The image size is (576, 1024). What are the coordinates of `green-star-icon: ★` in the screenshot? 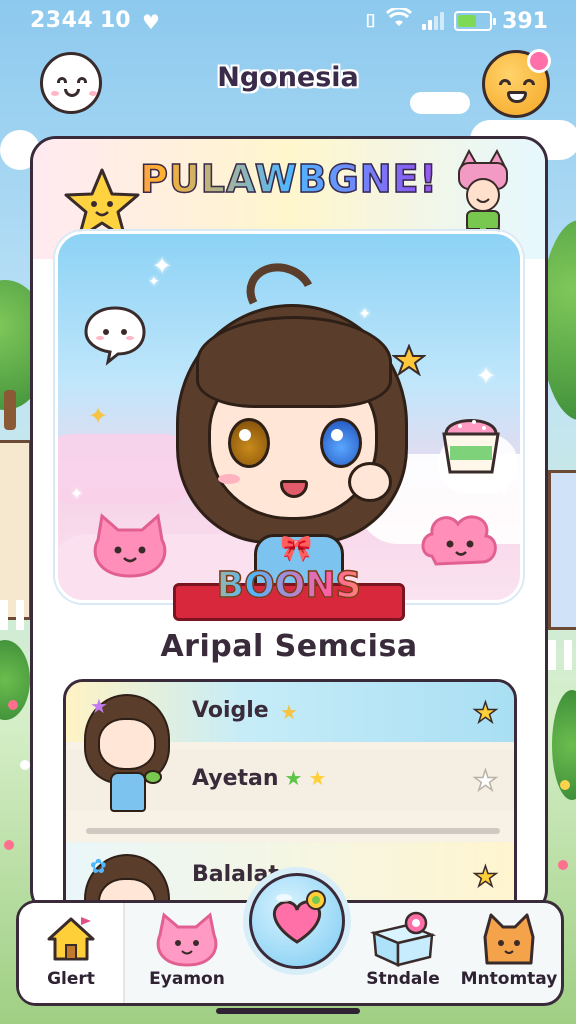 It's located at (293, 778).